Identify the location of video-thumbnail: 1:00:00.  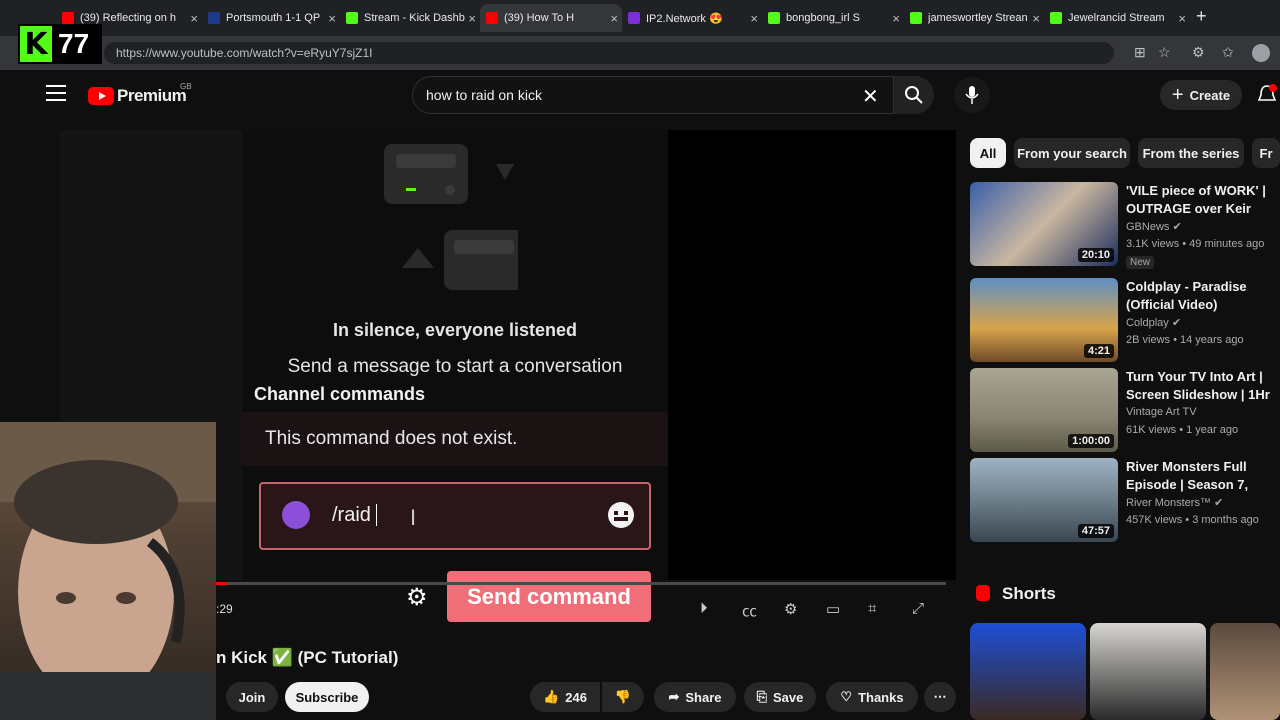
(1044, 410).